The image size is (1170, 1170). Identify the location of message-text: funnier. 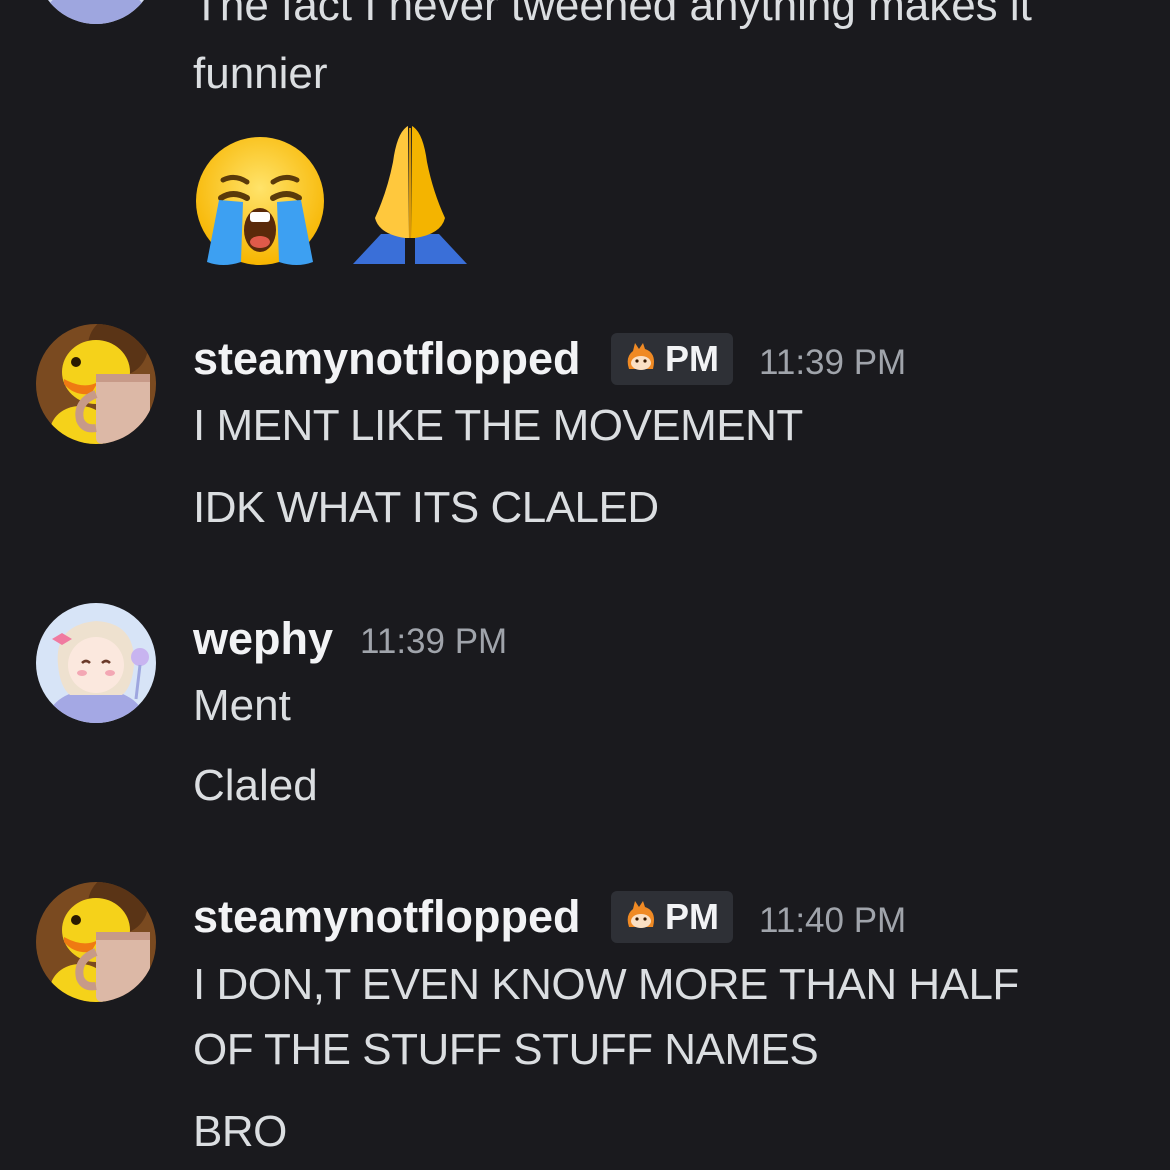
(260, 73).